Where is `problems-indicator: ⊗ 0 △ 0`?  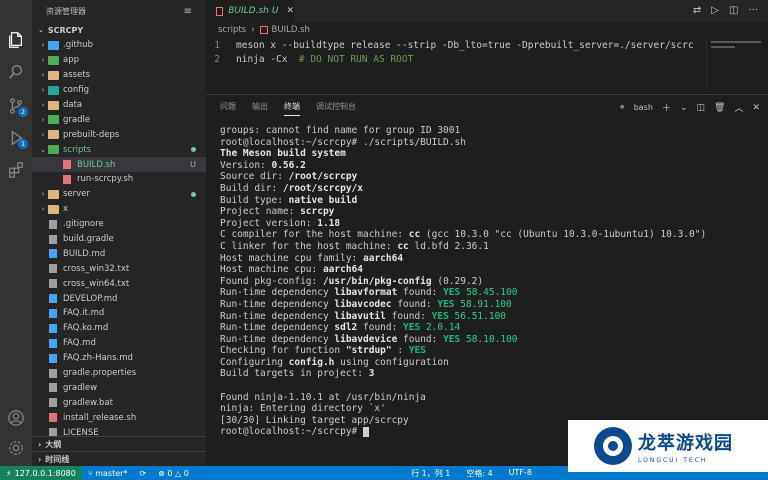 problems-indicator: ⊗ 0 △ 0 is located at coordinates (173, 473).